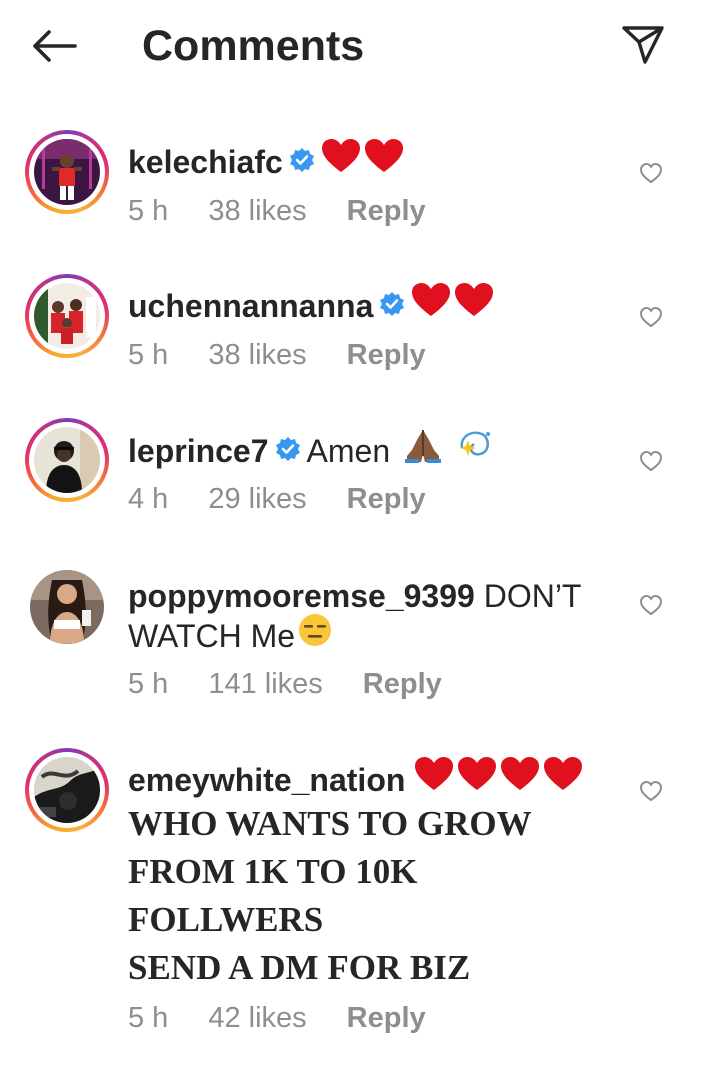 This screenshot has height=1080, width=706. What do you see at coordinates (250, 306) in the screenshot?
I see `comment-username: uchennannanna` at bounding box center [250, 306].